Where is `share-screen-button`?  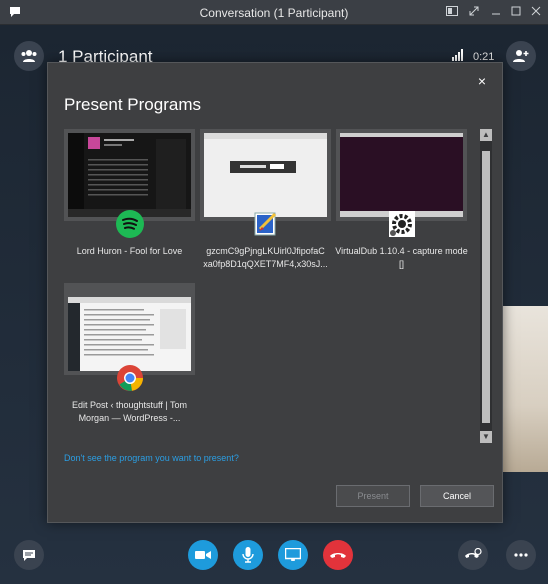
share-screen-button is located at coordinates (293, 555).